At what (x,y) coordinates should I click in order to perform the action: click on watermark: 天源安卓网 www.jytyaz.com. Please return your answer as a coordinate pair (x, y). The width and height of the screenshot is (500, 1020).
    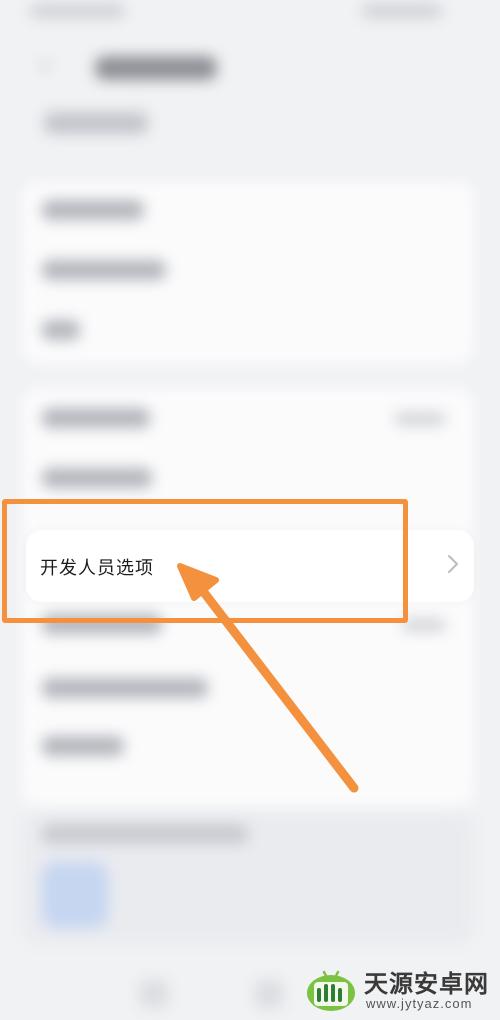
    Looking at the image, I should click on (398, 990).